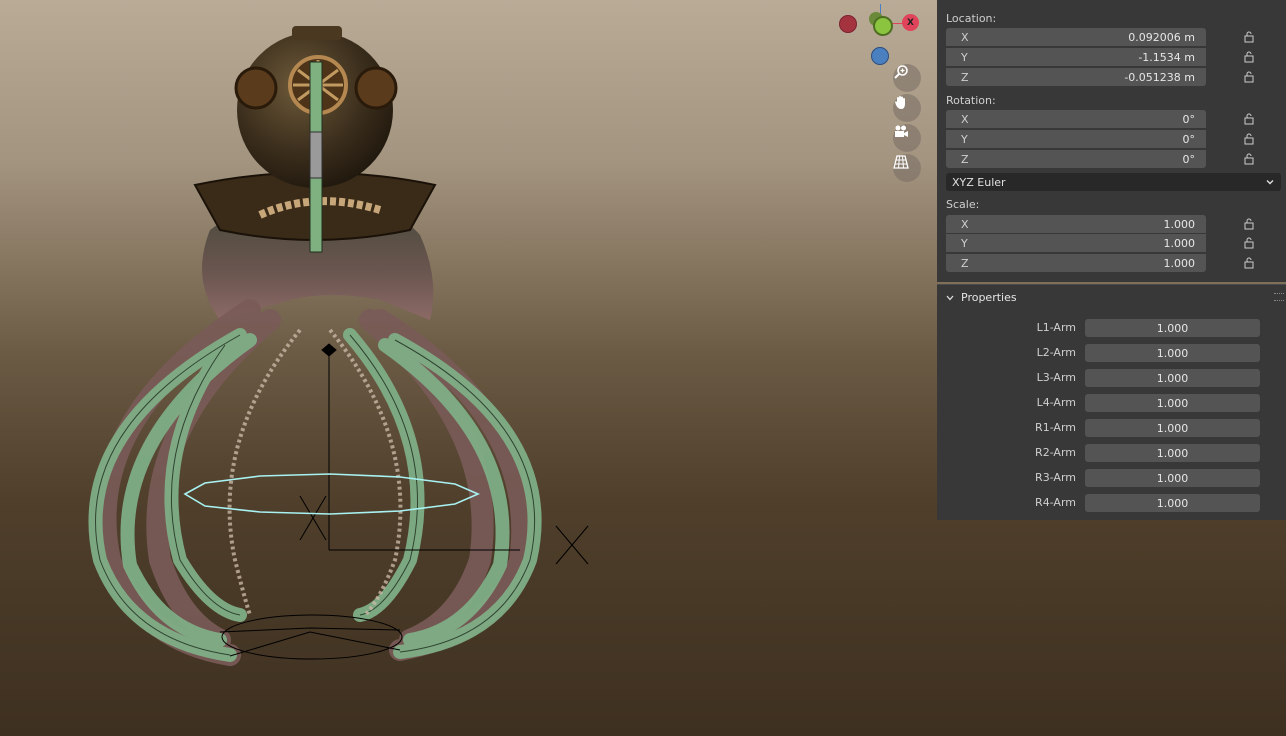 This screenshot has width=1286, height=736. What do you see at coordinates (1055, 502) in the screenshot?
I see `property-label: R4-Arm` at bounding box center [1055, 502].